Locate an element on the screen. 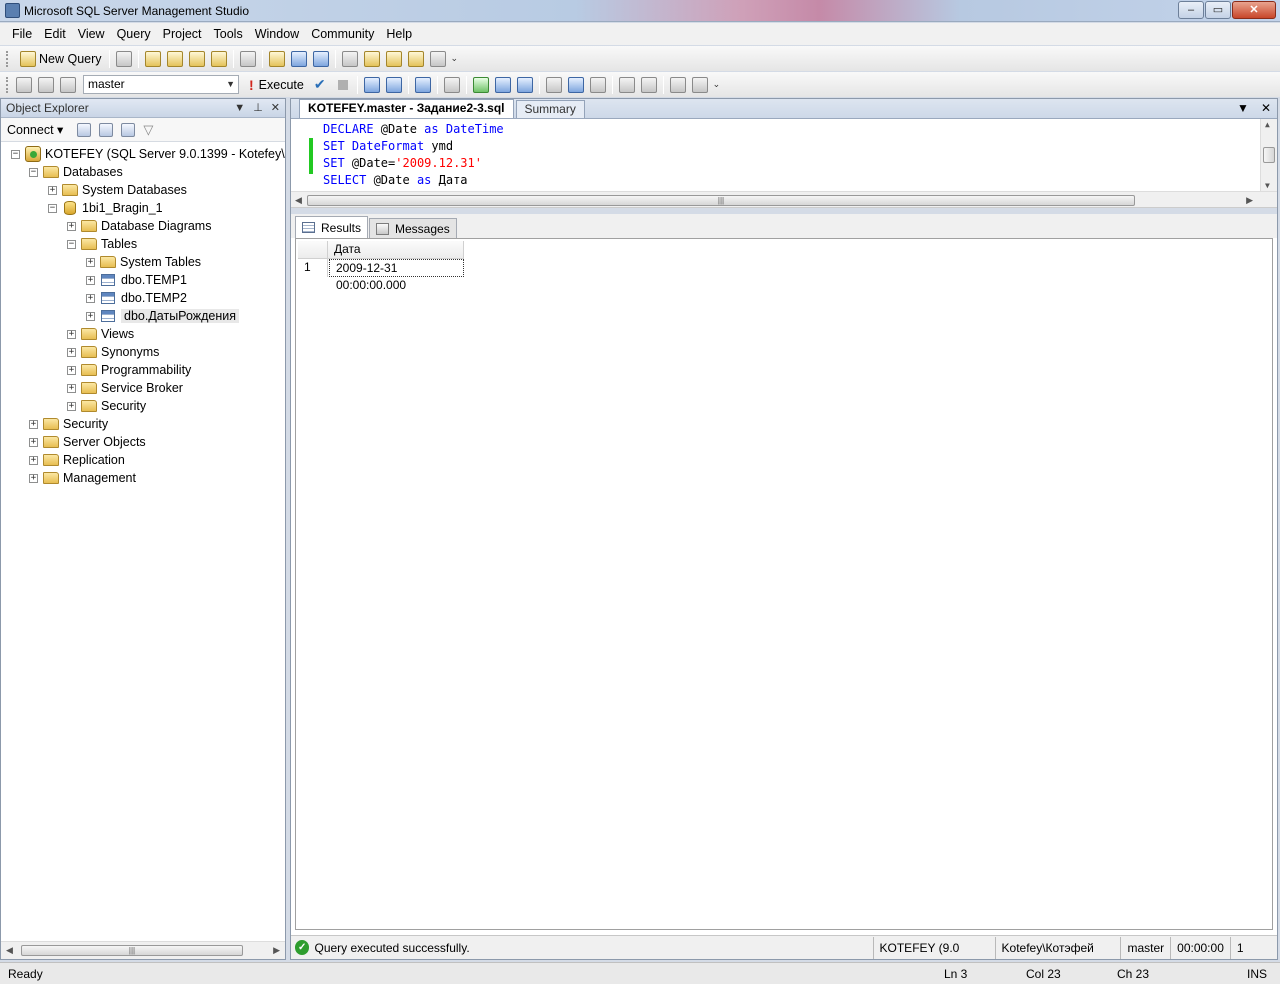 This screenshot has height=984, width=1280. tree-node: + System Tables is located at coordinates (143, 262).